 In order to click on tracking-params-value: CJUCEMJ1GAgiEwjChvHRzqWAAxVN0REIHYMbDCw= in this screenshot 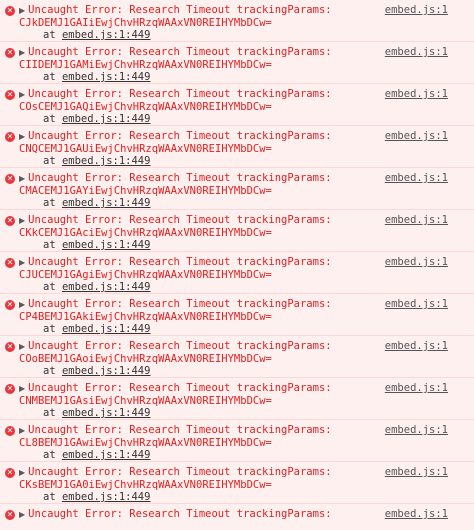, I will do `click(145, 274)`.